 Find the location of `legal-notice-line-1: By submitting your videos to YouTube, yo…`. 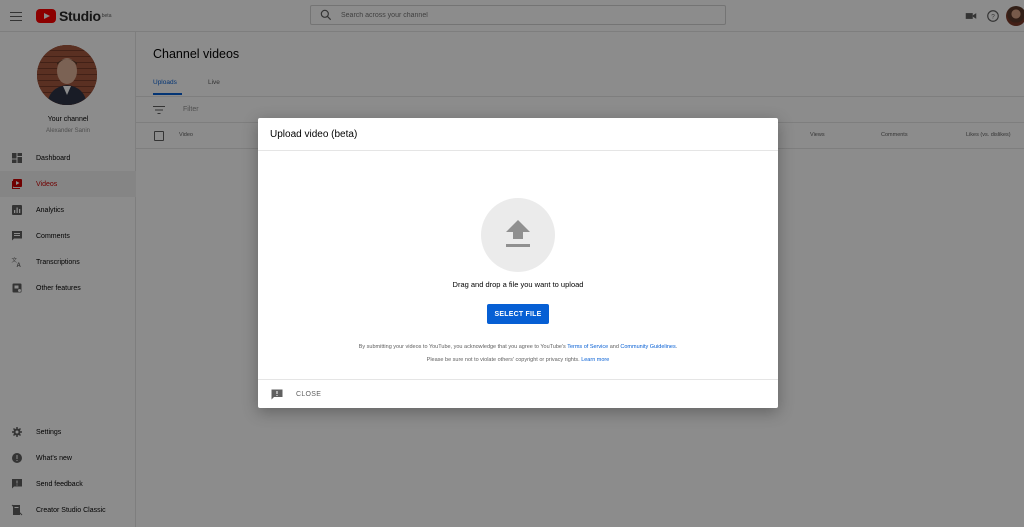

legal-notice-line-1: By submitting your videos to YouTube, yo… is located at coordinates (518, 347).